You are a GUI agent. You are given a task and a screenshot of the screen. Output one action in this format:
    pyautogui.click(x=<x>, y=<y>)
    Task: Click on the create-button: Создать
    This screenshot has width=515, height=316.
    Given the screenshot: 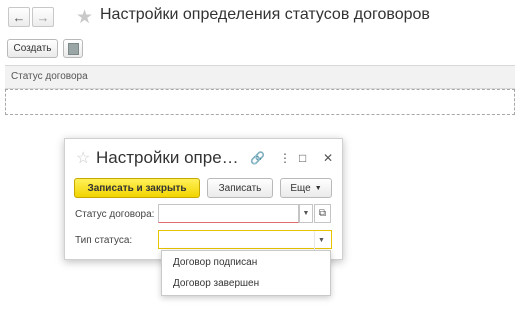 What is the action you would take?
    pyautogui.click(x=32, y=48)
    